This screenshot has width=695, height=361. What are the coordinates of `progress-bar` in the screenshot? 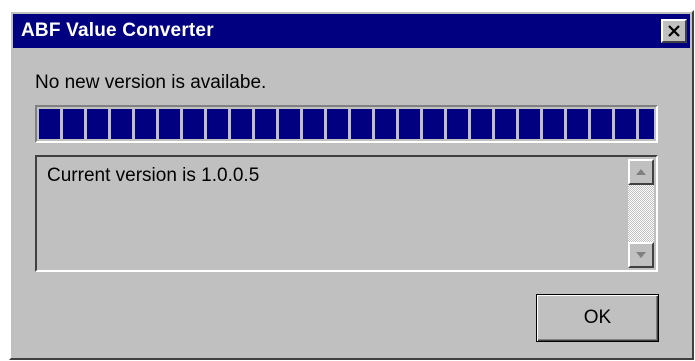 It's located at (346, 124).